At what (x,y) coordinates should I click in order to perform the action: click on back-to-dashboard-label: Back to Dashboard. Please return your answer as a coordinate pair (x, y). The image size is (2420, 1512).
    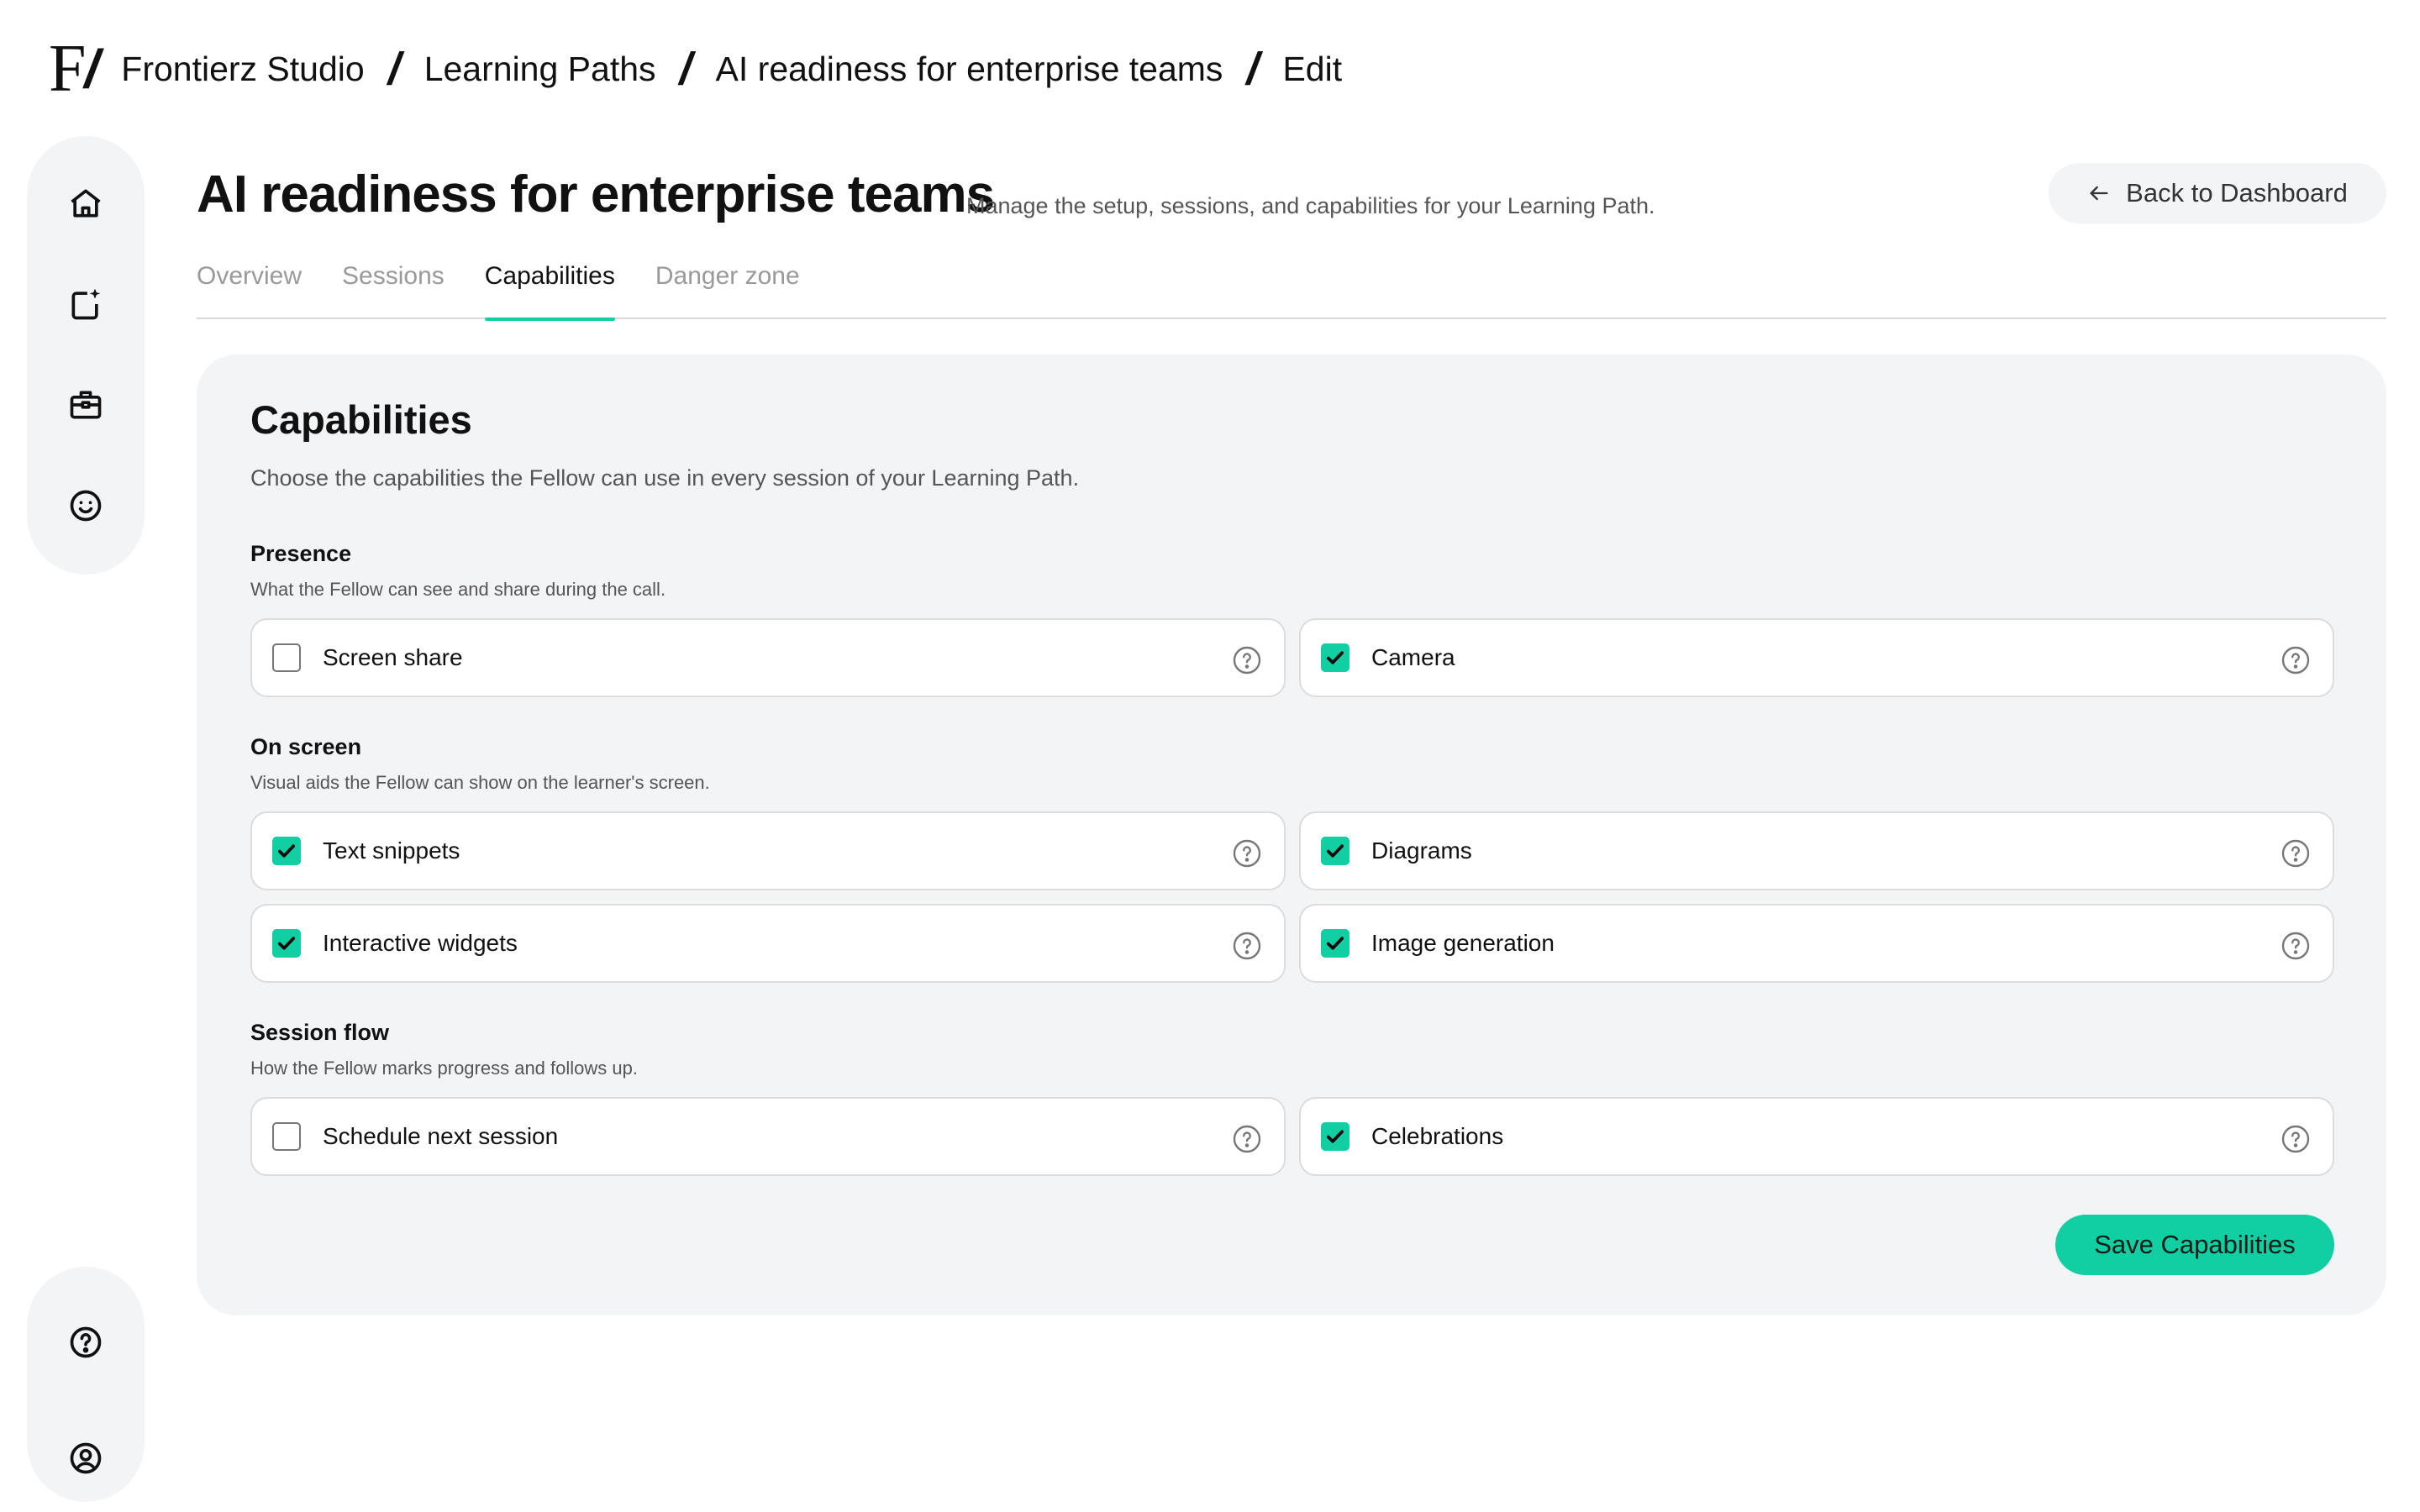
    Looking at the image, I should click on (2237, 192).